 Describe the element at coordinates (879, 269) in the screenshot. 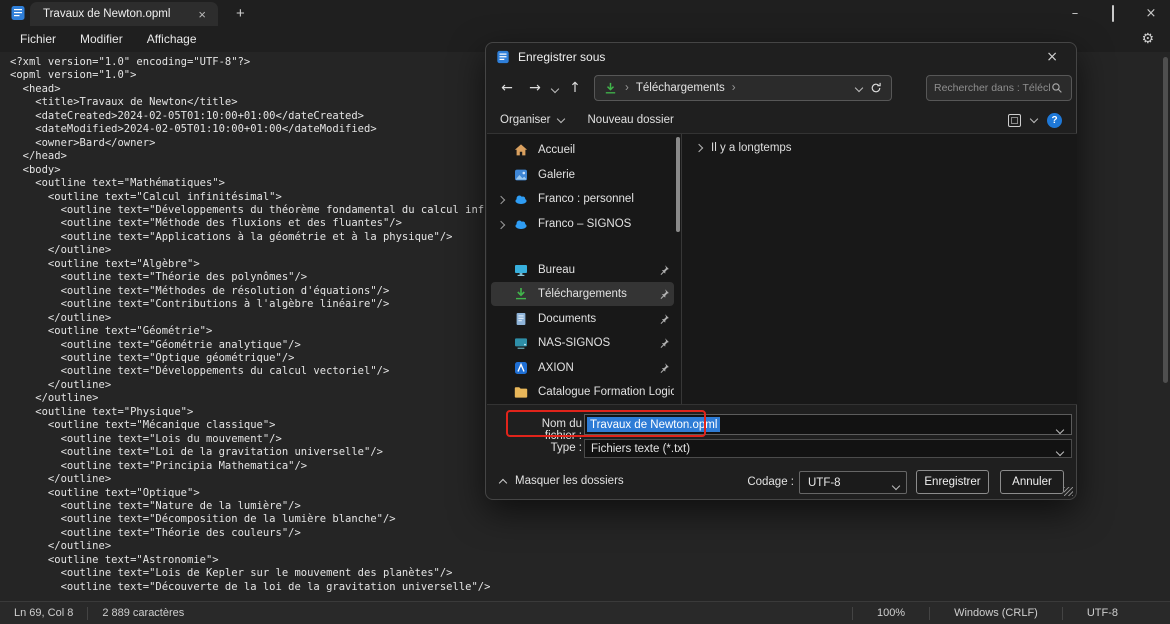

I see `file-list-pane: Il y a longtemps` at that location.